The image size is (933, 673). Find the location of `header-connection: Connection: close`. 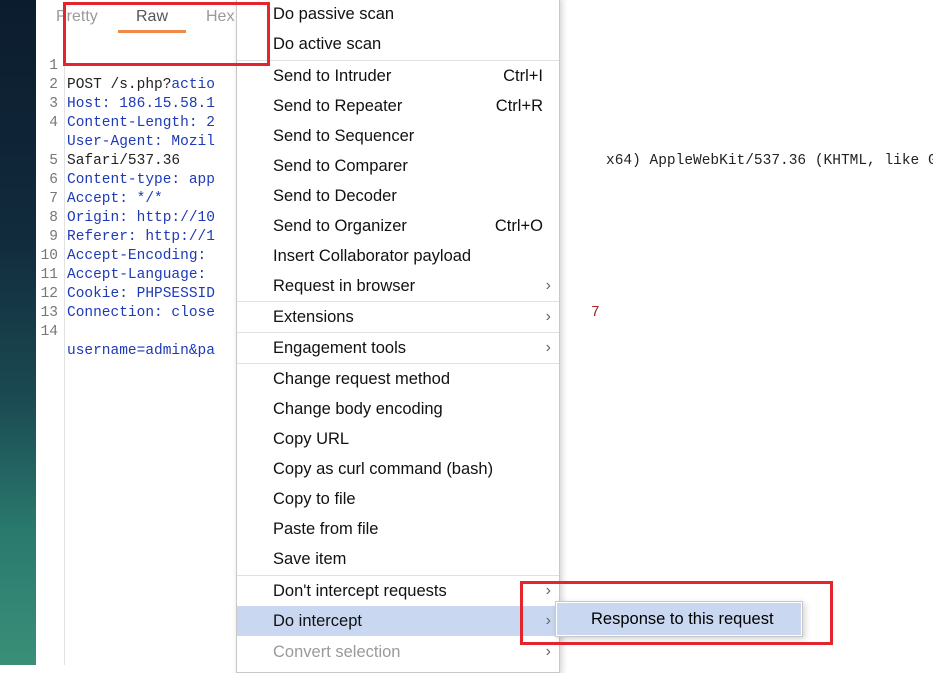

header-connection: Connection: close is located at coordinates (141, 313).